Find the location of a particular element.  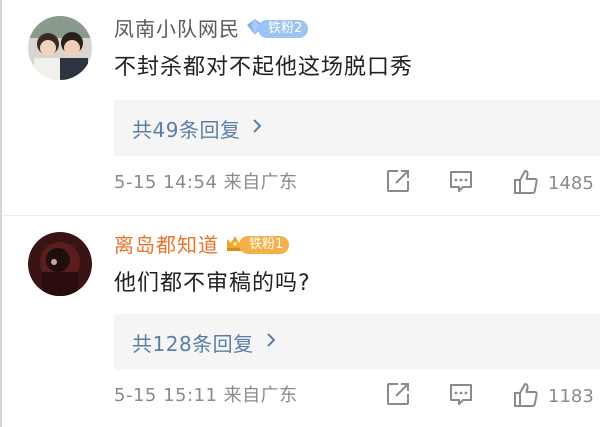

badge-label: 铁粉2 is located at coordinates (283, 29).